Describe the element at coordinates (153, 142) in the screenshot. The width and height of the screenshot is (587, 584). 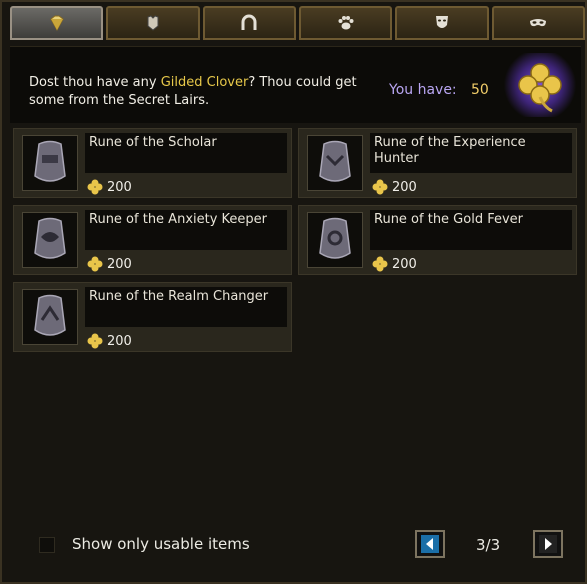
I see `item-title: Rune of the Scholar` at that location.